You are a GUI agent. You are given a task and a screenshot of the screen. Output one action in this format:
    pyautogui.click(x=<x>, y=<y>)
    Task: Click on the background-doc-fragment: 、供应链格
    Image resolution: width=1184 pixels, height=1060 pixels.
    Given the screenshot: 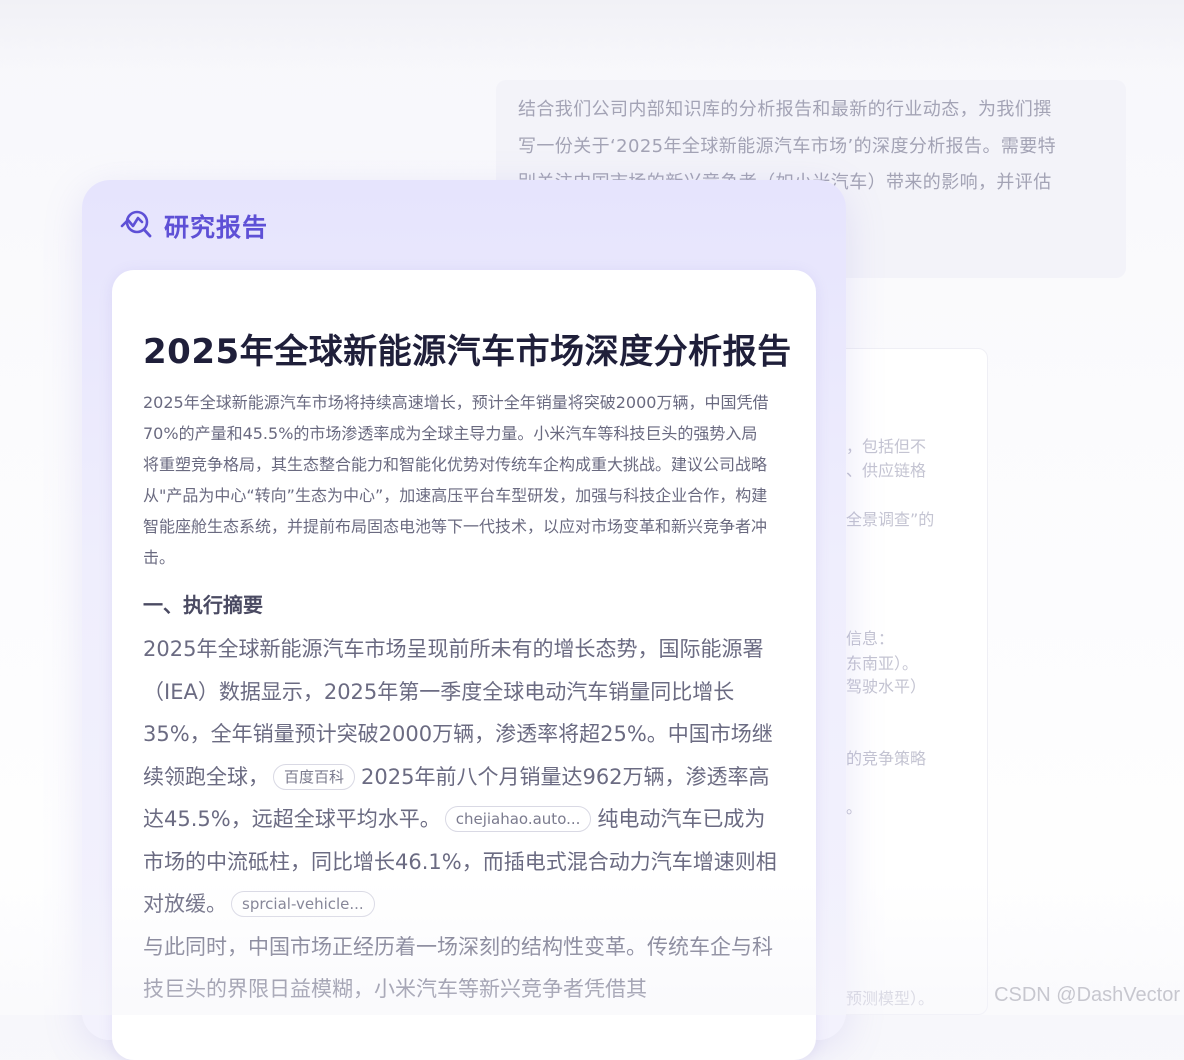 What is the action you would take?
    pyautogui.click(x=886, y=470)
    